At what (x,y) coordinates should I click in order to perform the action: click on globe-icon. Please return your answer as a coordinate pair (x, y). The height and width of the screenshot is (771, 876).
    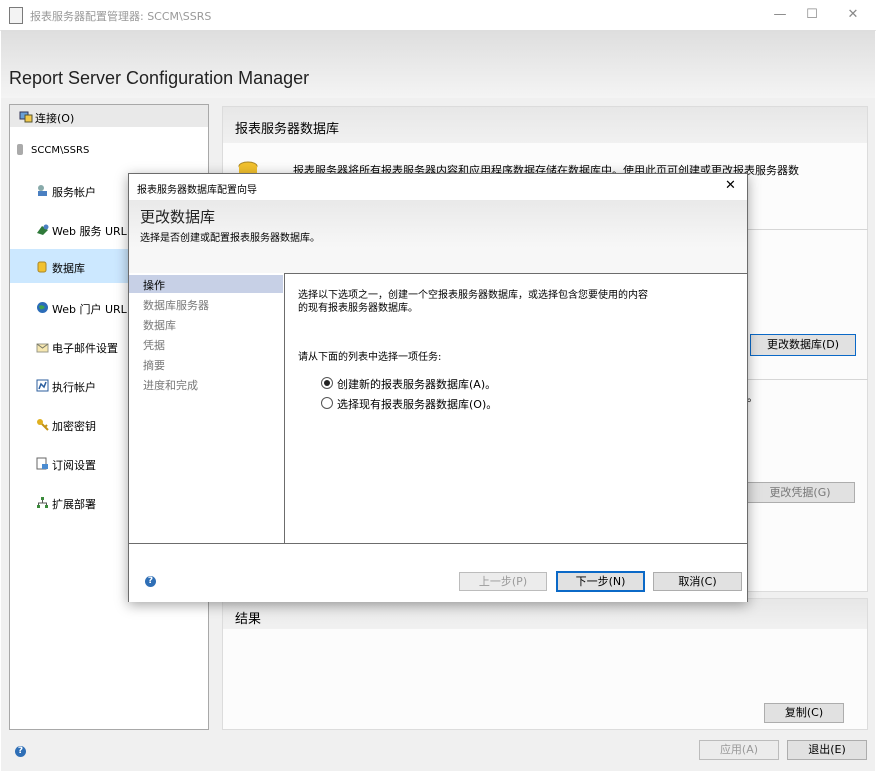
    Looking at the image, I should click on (42, 307).